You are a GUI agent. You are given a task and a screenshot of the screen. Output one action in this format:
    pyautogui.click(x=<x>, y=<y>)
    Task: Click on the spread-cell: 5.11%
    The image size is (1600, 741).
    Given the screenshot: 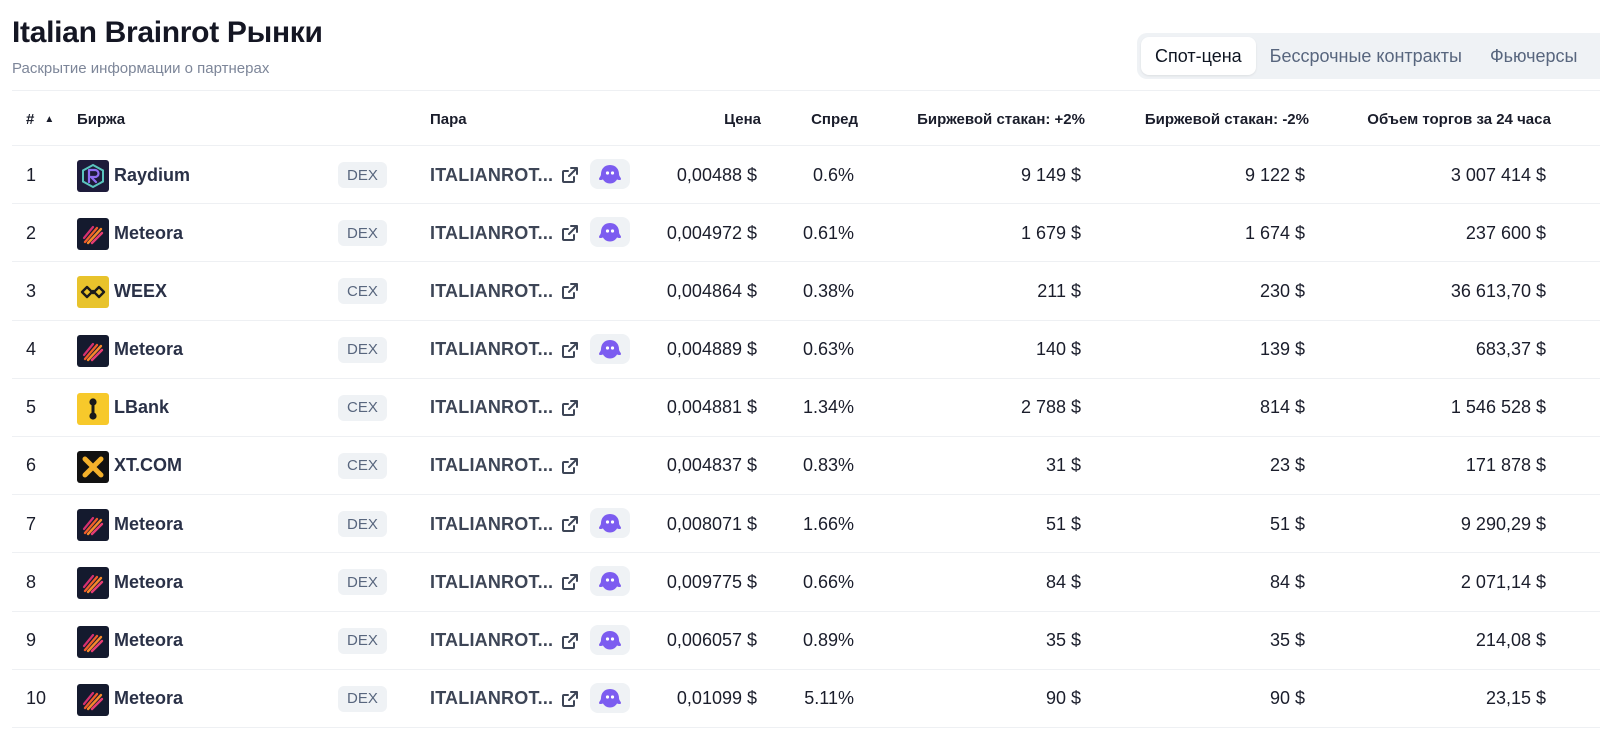 What is the action you would take?
    pyautogui.click(x=829, y=698)
    